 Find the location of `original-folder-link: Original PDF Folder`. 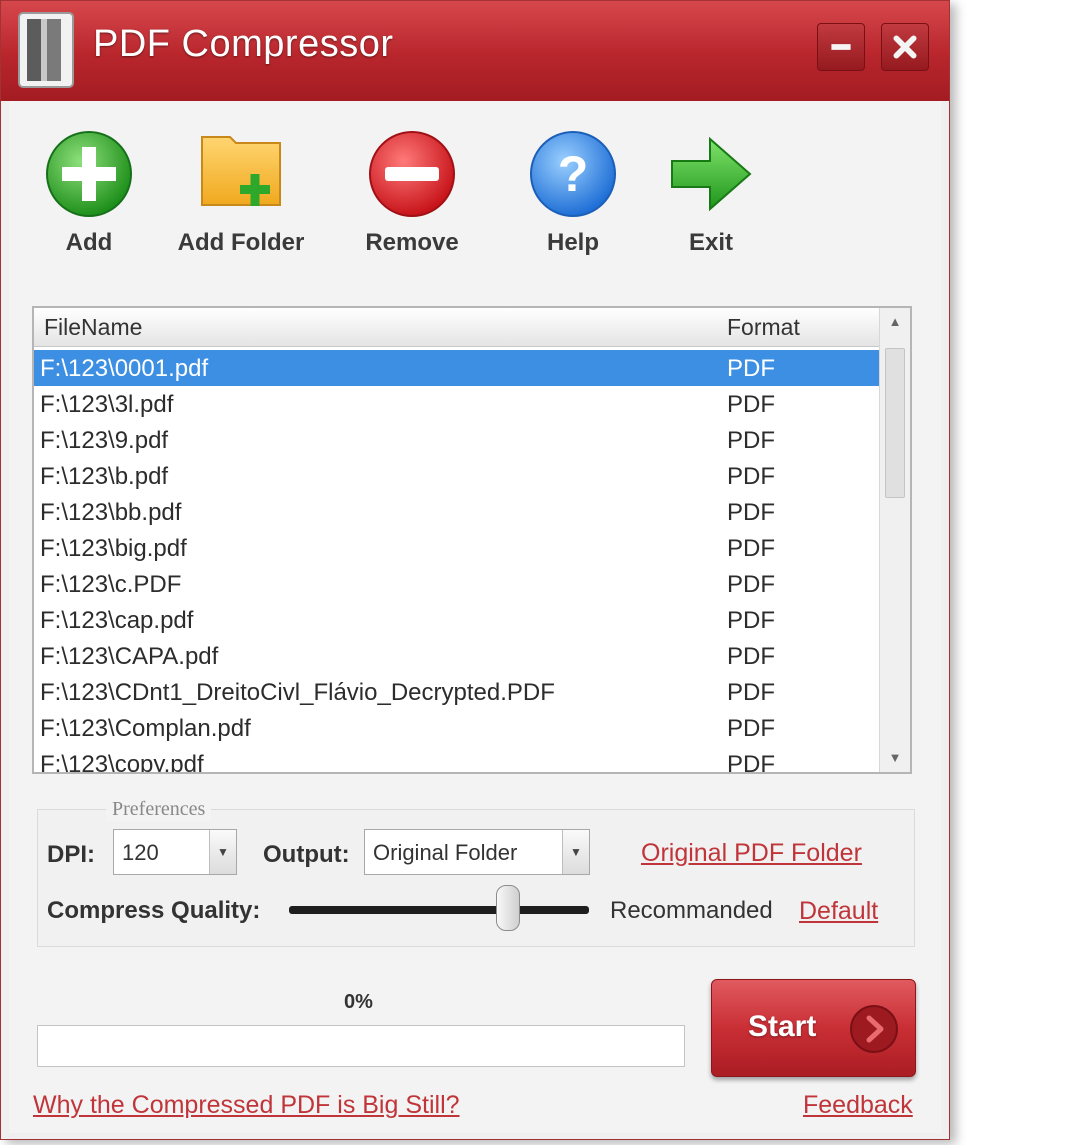

original-folder-link: Original PDF Folder is located at coordinates (751, 853).